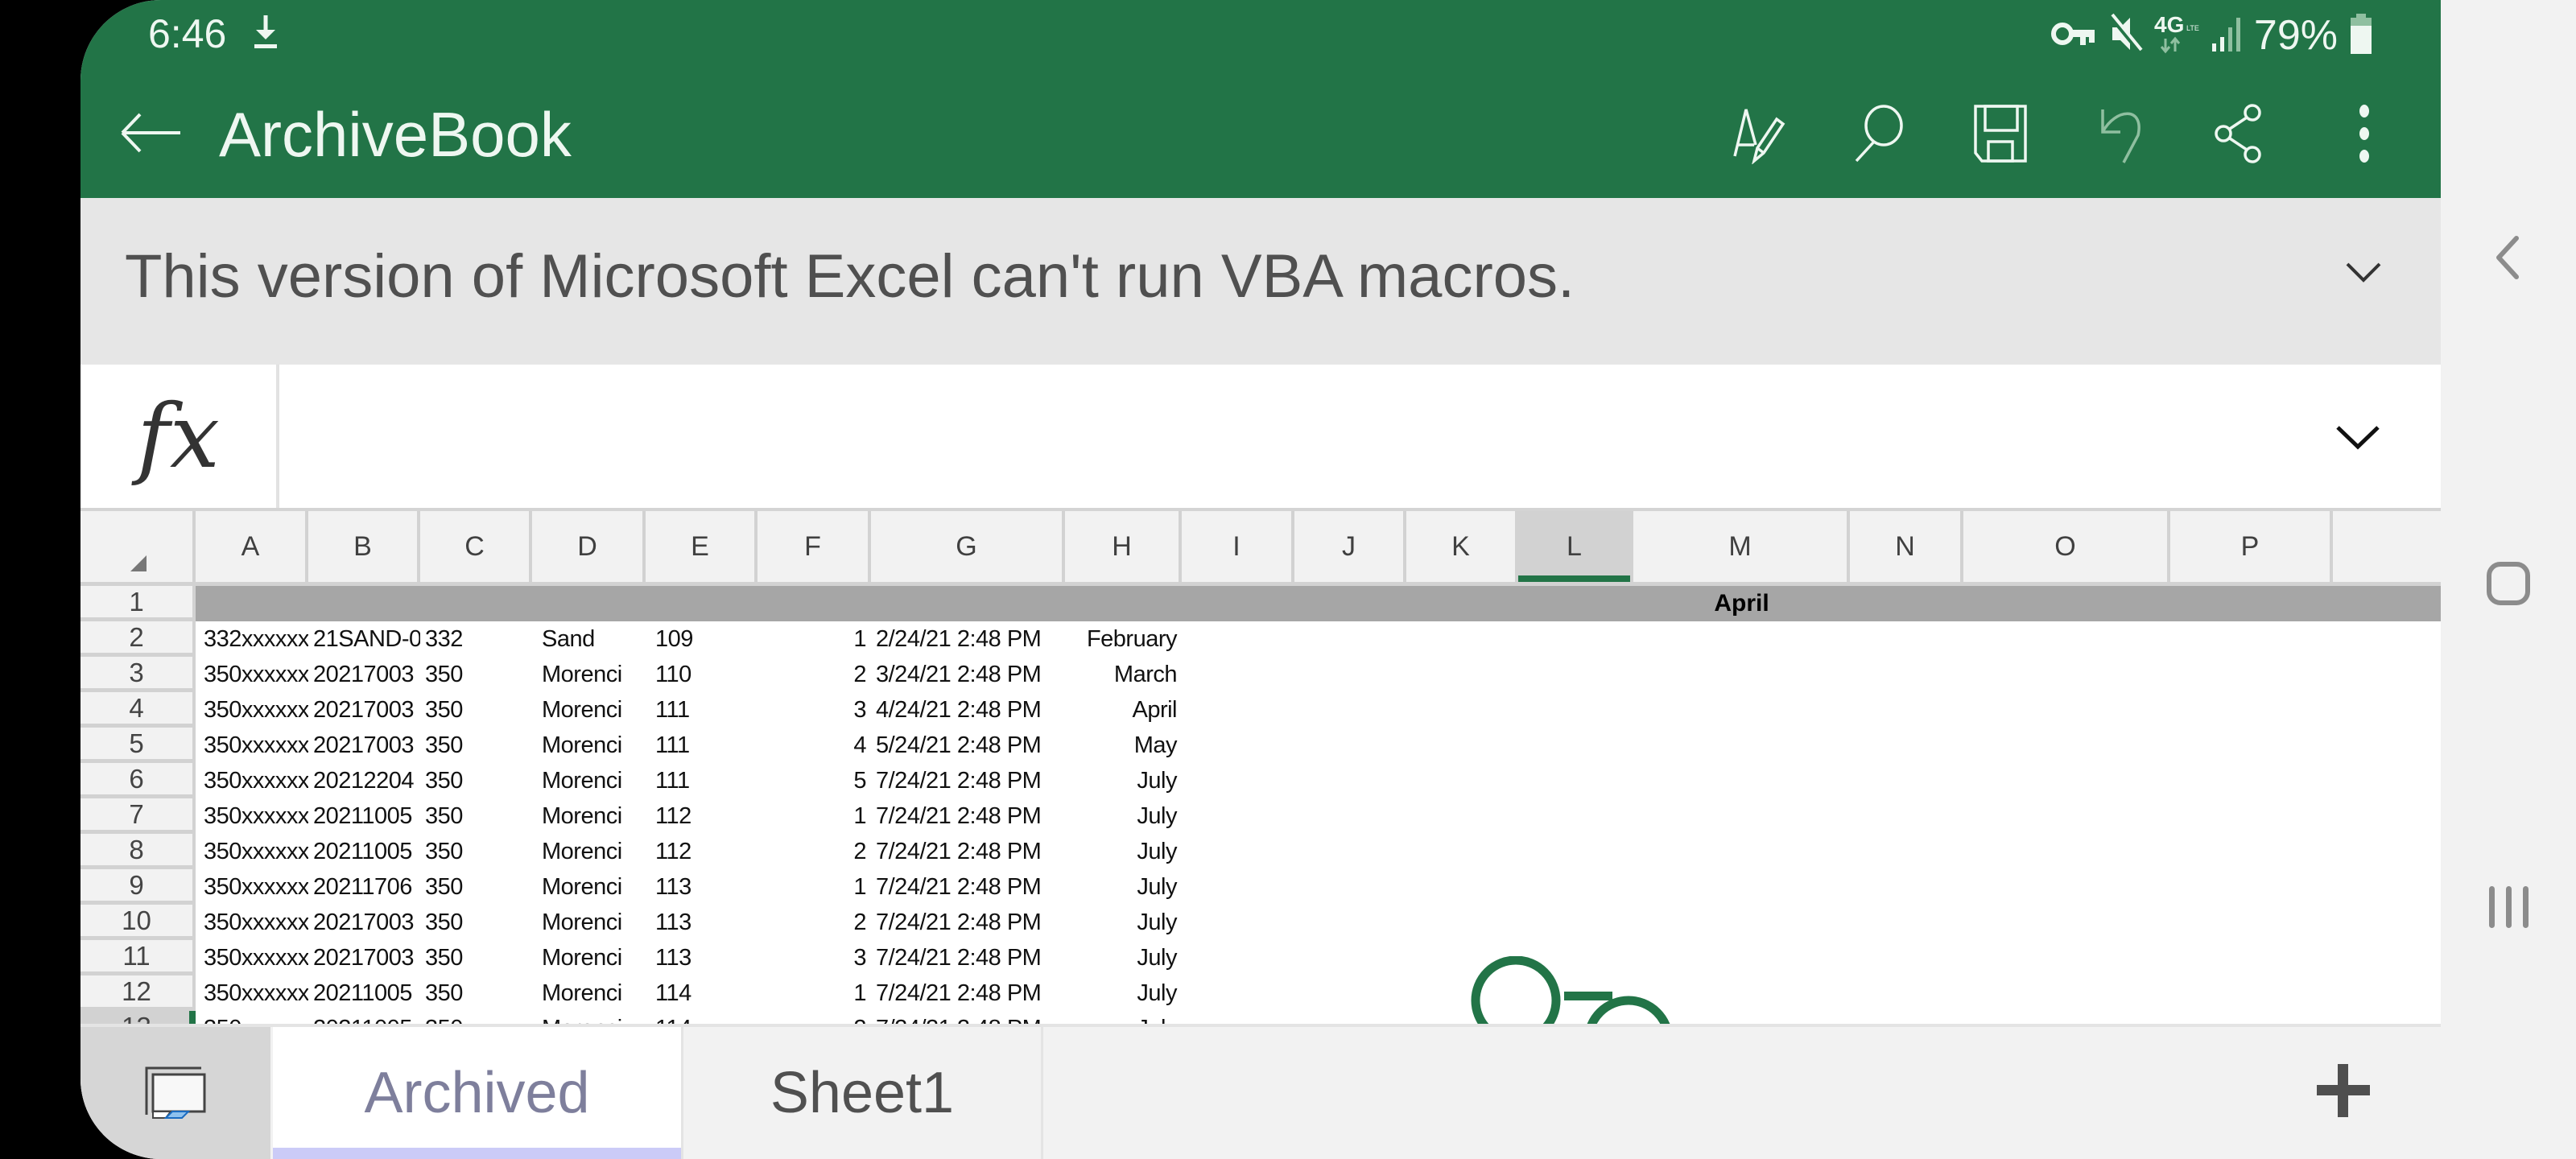 This screenshot has height=1159, width=2576. What do you see at coordinates (476, 887) in the screenshot?
I see `cell-c9: 350` at bounding box center [476, 887].